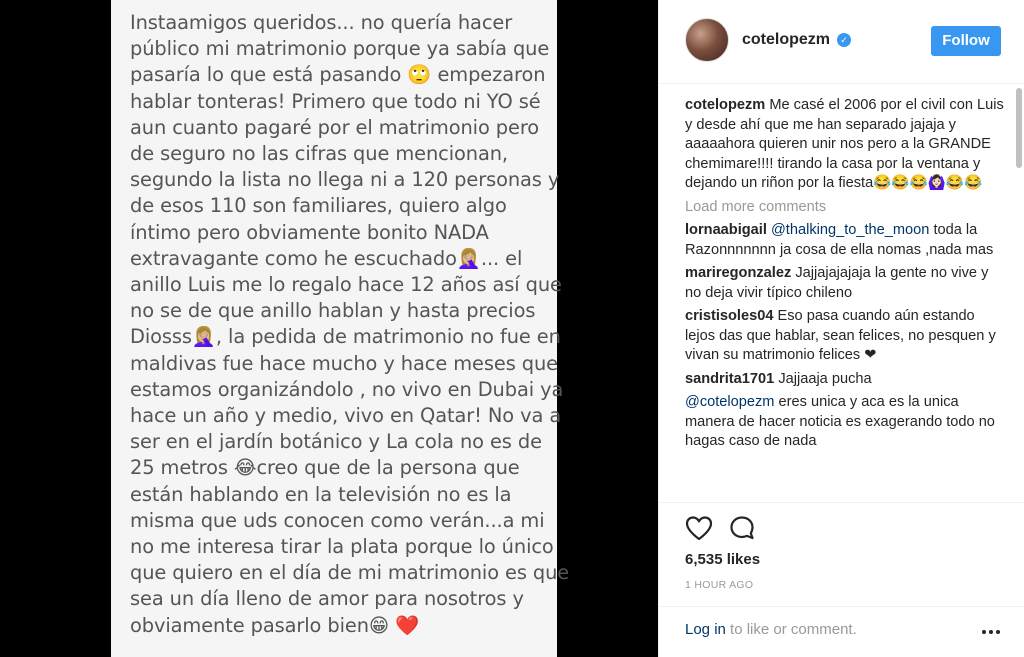  What do you see at coordinates (699, 528) in the screenshot?
I see `heart-icon` at bounding box center [699, 528].